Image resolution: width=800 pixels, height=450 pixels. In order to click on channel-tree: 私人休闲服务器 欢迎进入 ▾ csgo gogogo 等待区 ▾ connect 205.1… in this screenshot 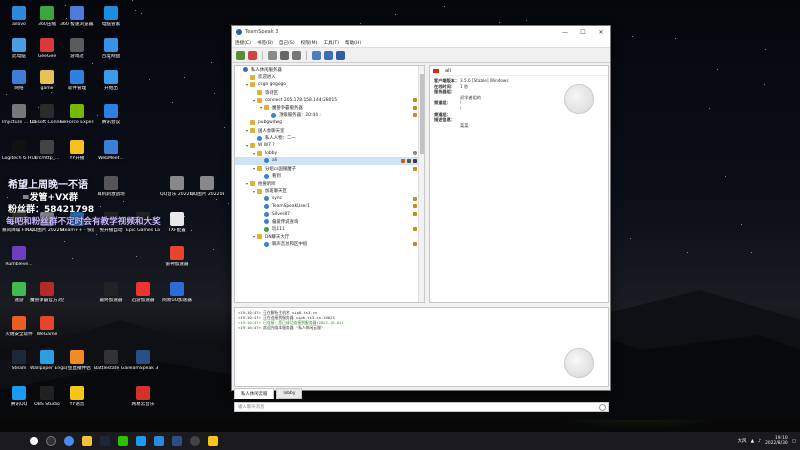, I will do `click(329, 184)`.